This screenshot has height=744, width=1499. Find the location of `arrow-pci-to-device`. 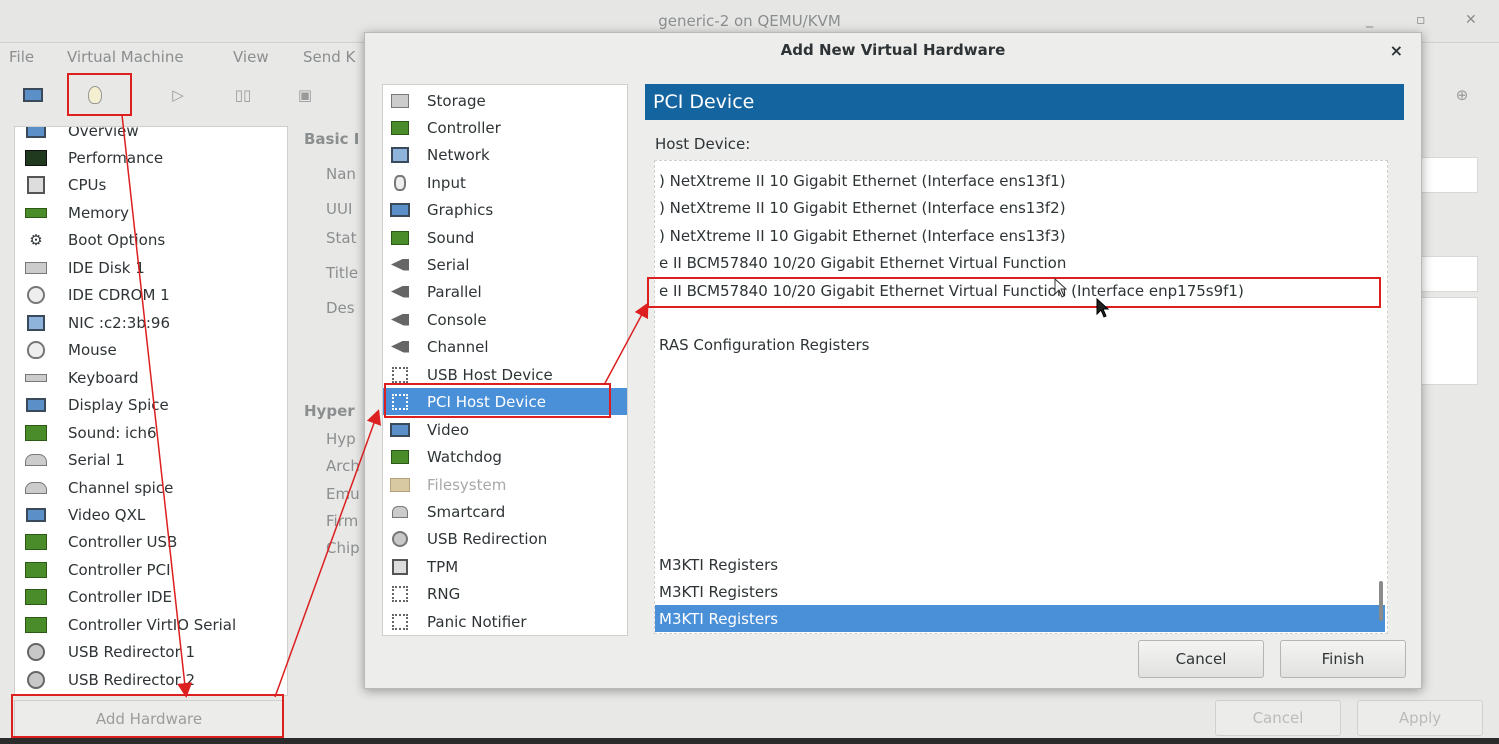

arrow-pci-to-device is located at coordinates (626, 344).